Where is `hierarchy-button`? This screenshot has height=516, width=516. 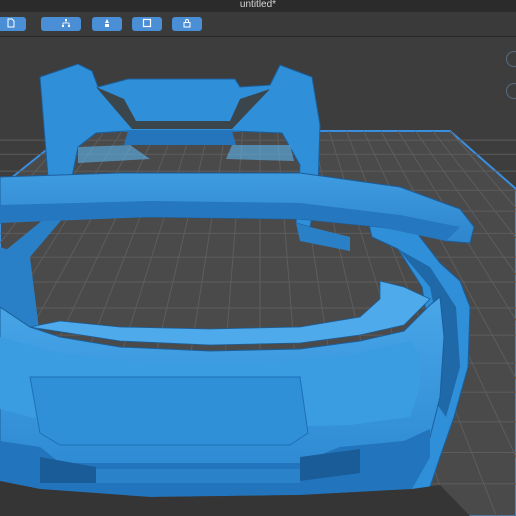
hierarchy-button is located at coordinates (66, 24).